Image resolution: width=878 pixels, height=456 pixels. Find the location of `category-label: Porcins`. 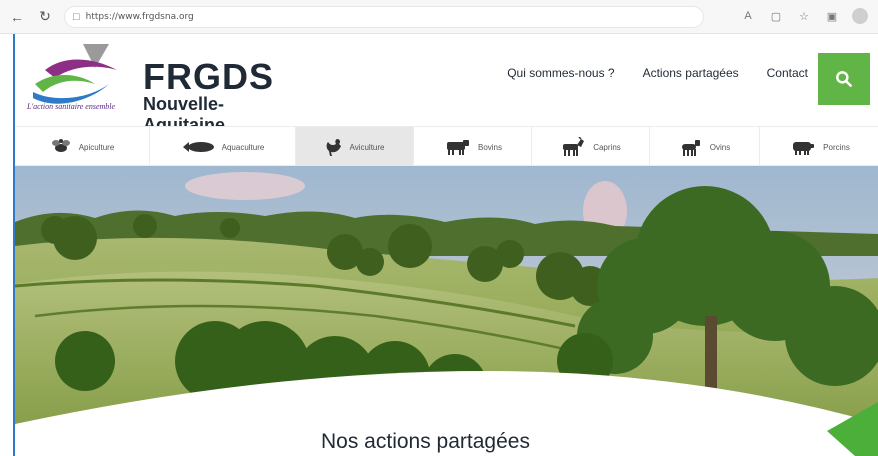

category-label: Porcins is located at coordinates (836, 147).